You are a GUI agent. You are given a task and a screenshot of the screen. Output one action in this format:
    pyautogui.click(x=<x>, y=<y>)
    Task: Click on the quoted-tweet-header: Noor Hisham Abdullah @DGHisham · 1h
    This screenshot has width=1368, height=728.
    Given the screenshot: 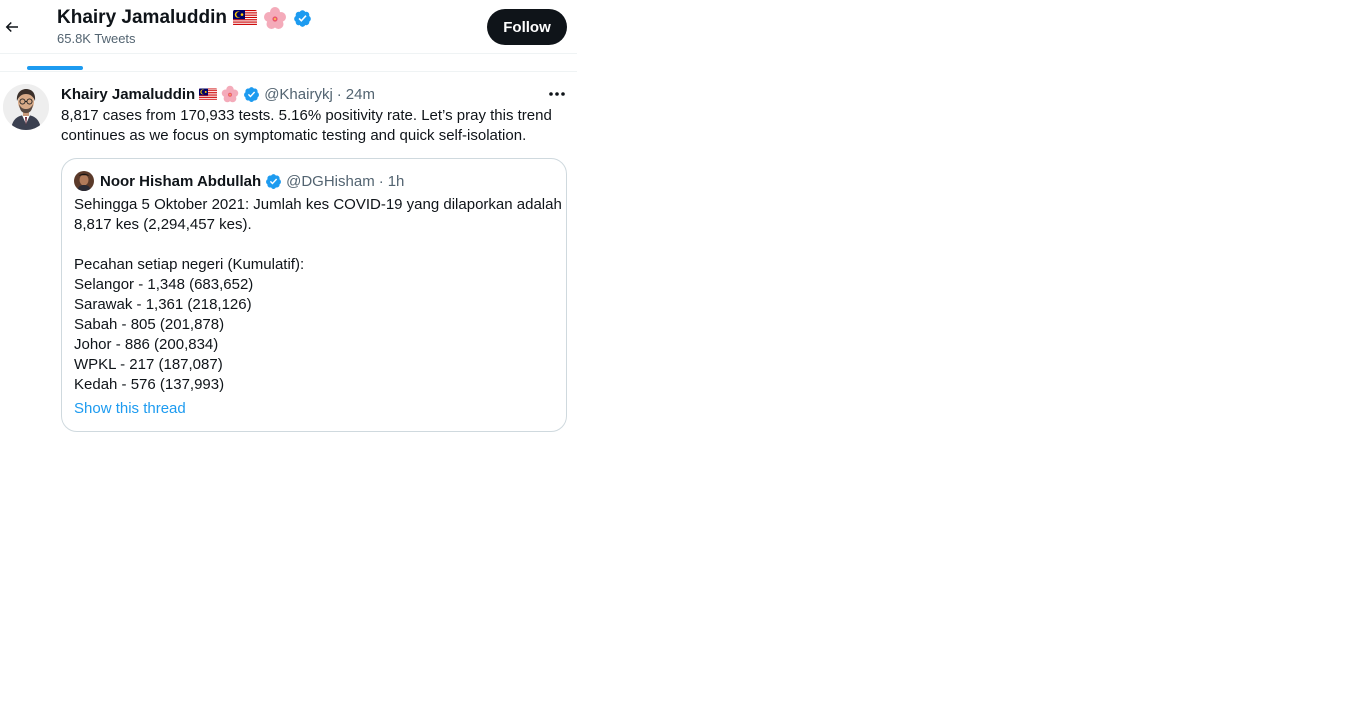 What is the action you would take?
    pyautogui.click(x=239, y=181)
    